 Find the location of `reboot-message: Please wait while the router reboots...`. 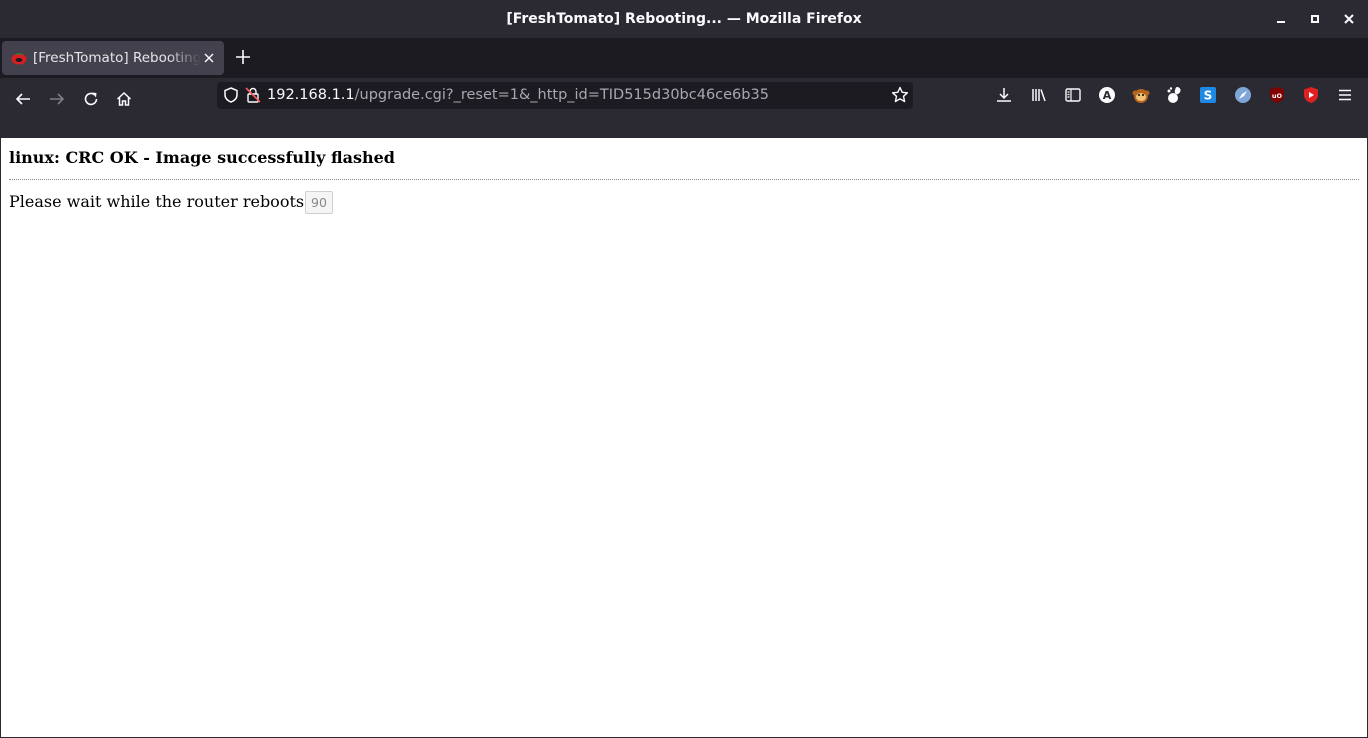

reboot-message: Please wait while the router reboots... is located at coordinates (164, 201).